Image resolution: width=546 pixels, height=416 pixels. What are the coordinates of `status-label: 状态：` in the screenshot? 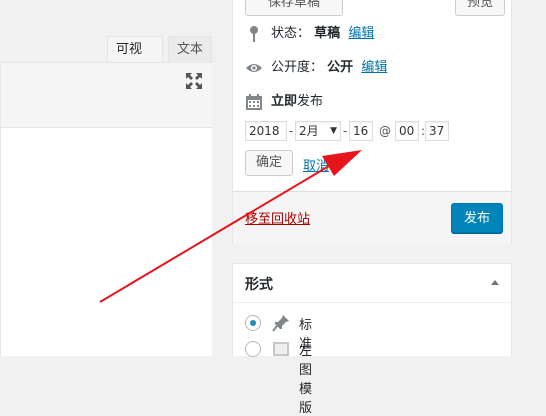 It's located at (291, 33).